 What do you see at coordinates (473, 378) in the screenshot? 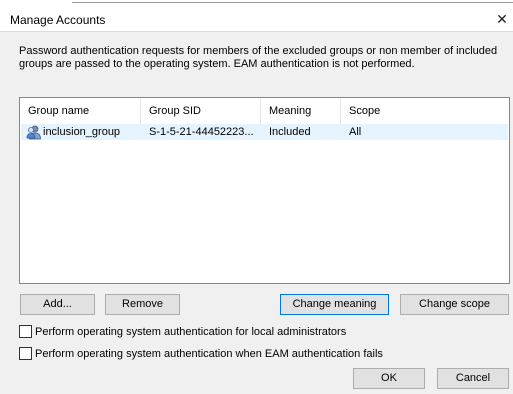
I see `cancel-button: Cancel` at bounding box center [473, 378].